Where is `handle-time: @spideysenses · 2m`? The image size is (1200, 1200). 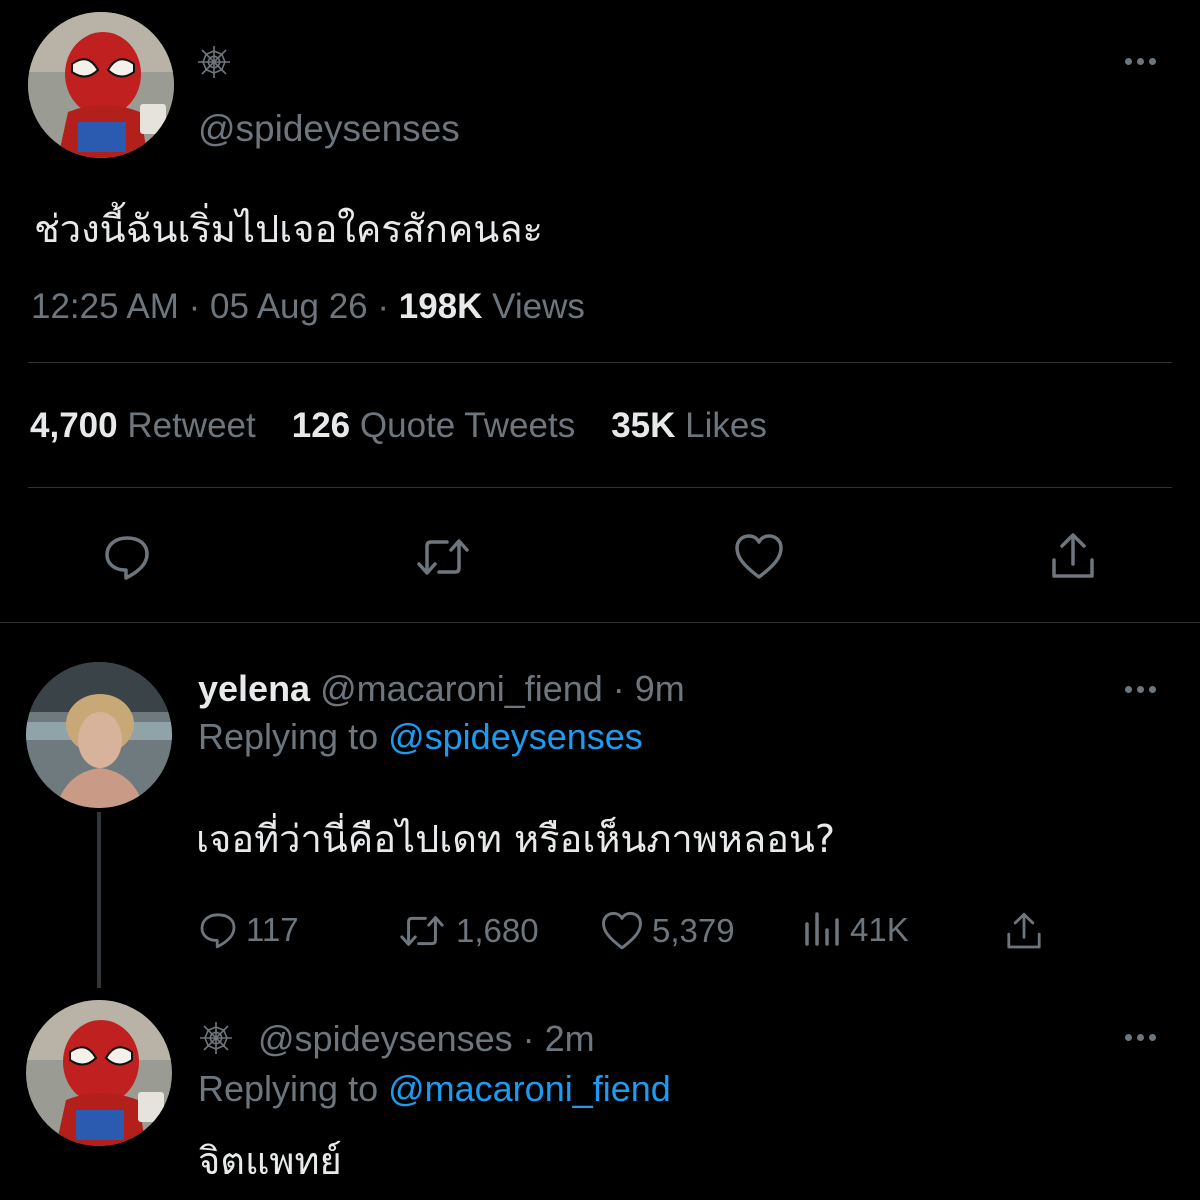
handle-time: @spideysenses · 2m is located at coordinates (426, 1039).